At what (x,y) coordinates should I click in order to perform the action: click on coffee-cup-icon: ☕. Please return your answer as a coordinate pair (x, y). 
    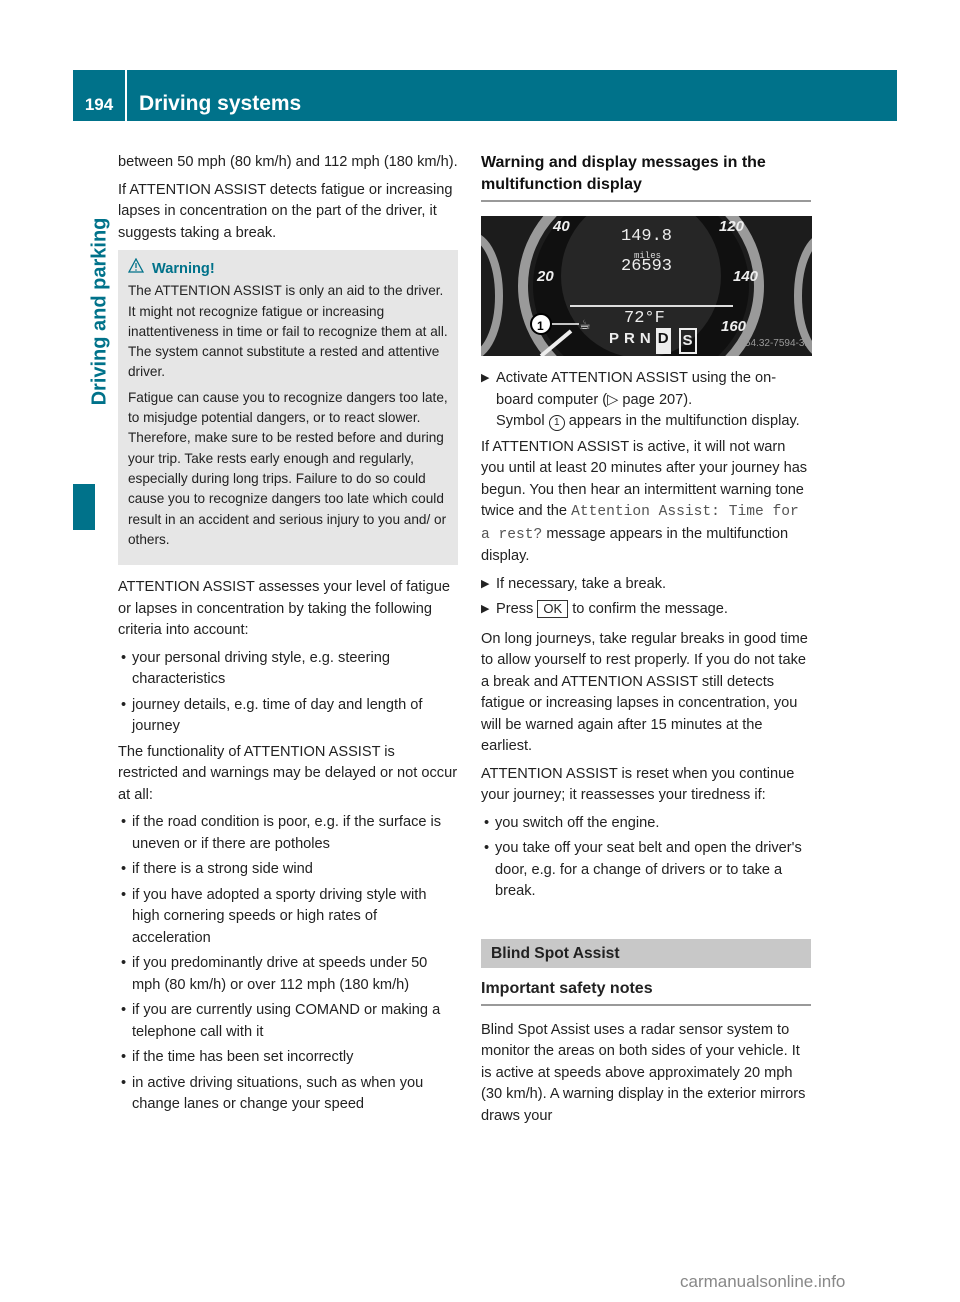
    Looking at the image, I should click on (585, 324).